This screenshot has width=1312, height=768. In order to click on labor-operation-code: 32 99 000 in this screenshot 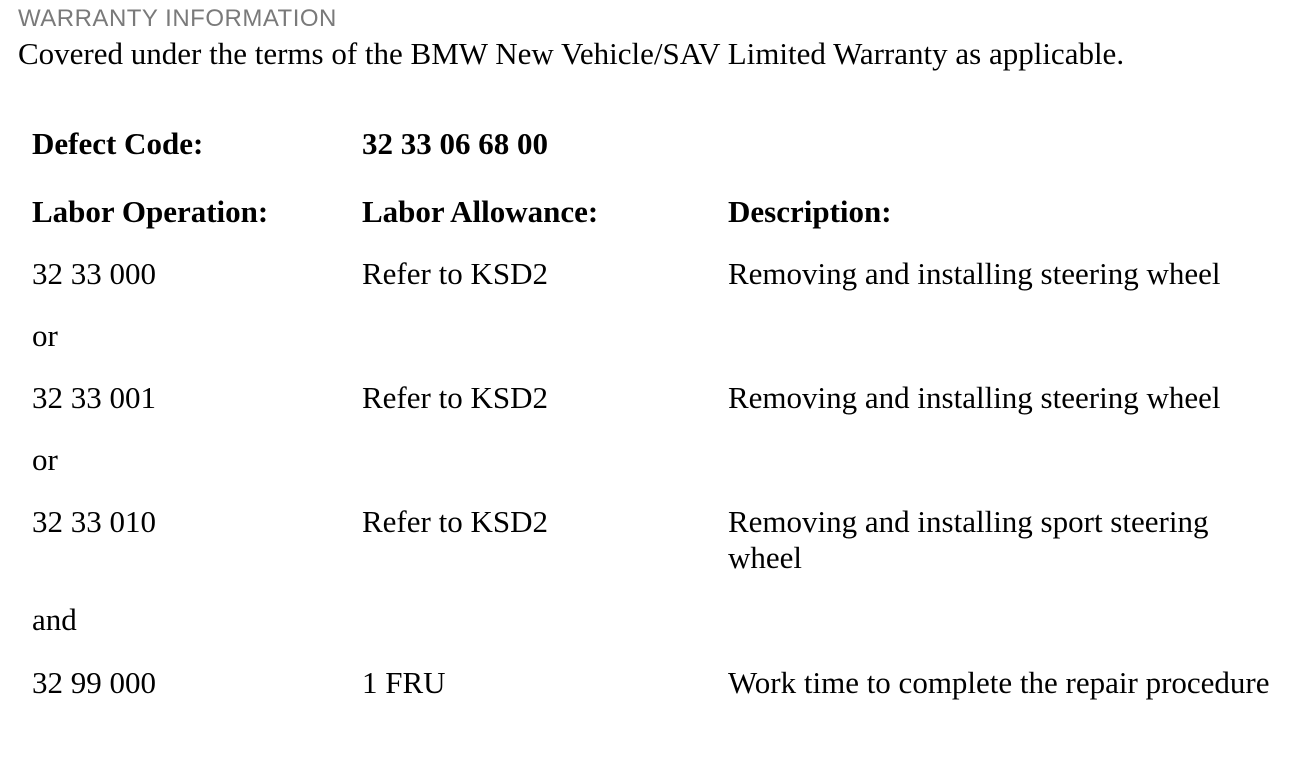, I will do `click(94, 682)`.